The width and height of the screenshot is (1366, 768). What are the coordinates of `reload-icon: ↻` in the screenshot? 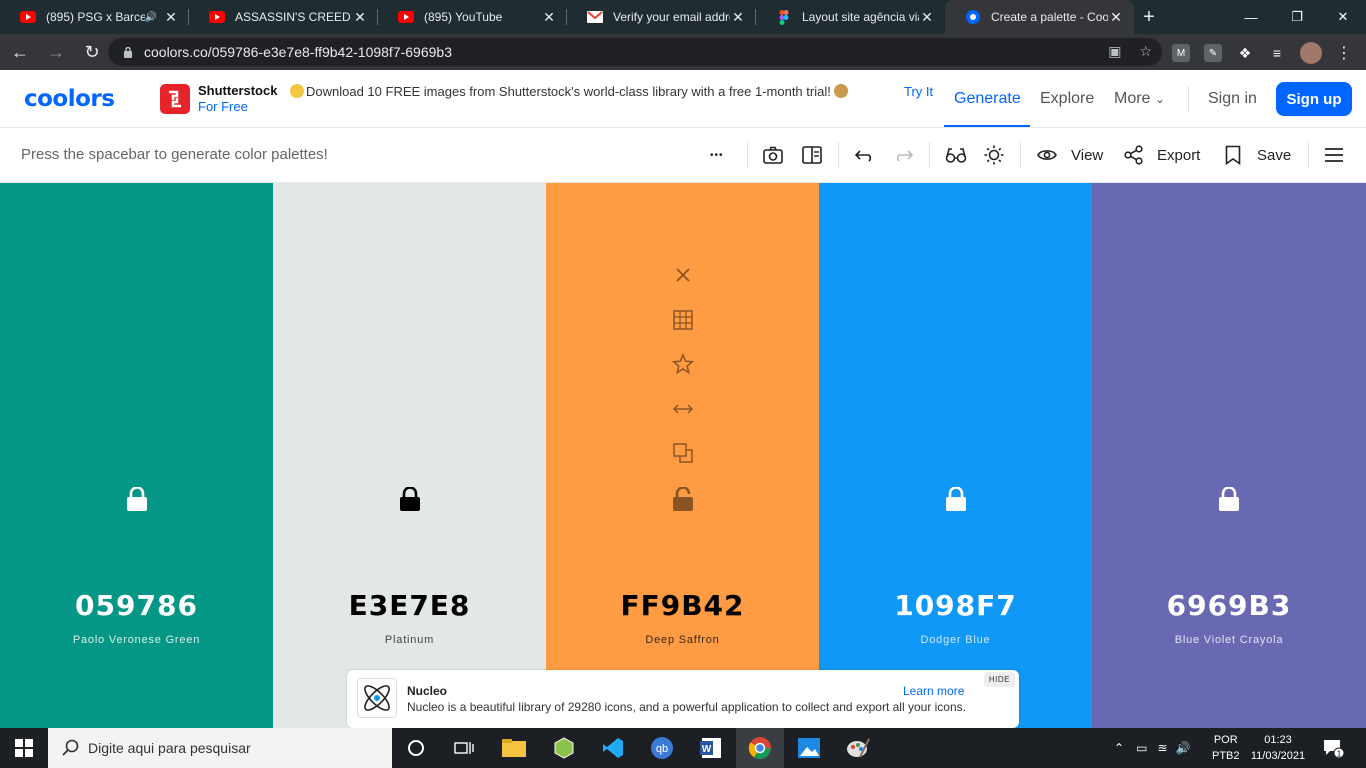 It's located at (92, 52).